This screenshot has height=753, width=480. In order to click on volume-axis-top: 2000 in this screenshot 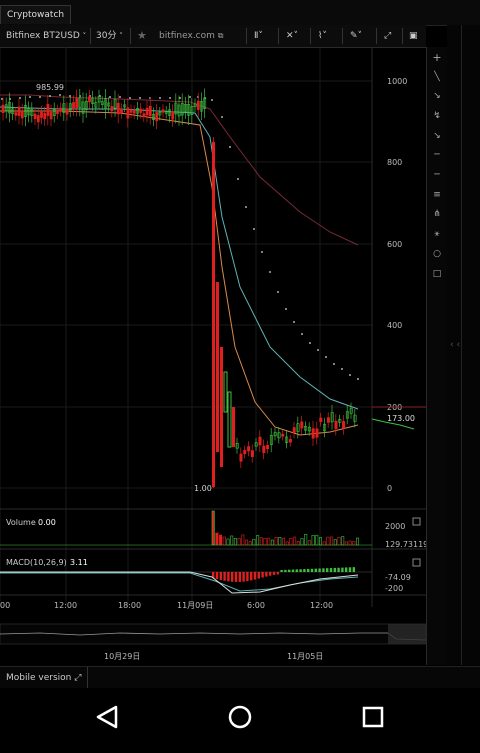, I will do `click(395, 526)`.